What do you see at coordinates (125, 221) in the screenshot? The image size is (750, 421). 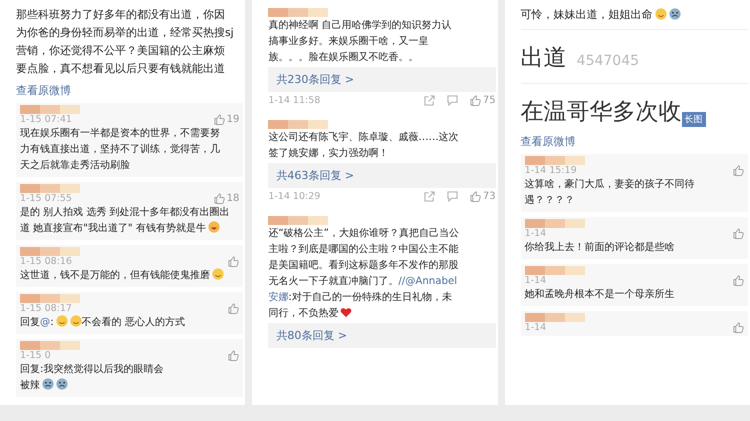 I see `comment-text: 是的 别人拍戏 选秀 到处混十多年都没有出圈出 道 她直接宣布"我出道了" 有钱有势就是牛` at bounding box center [125, 221].